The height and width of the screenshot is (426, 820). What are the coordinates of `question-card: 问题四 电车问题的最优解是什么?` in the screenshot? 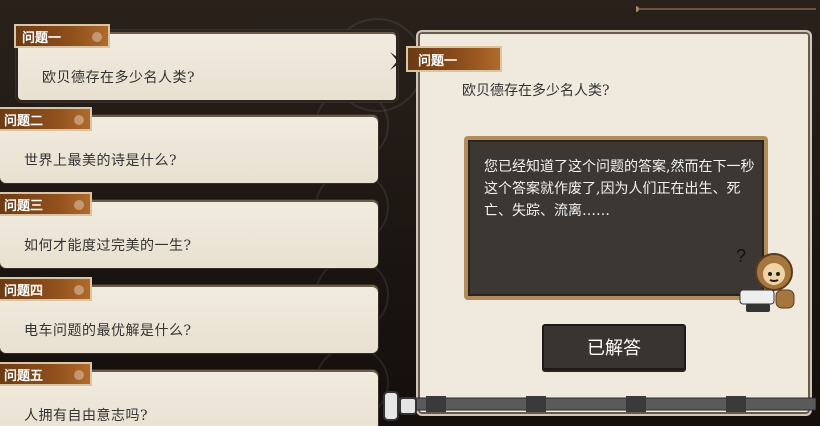 It's located at (189, 315).